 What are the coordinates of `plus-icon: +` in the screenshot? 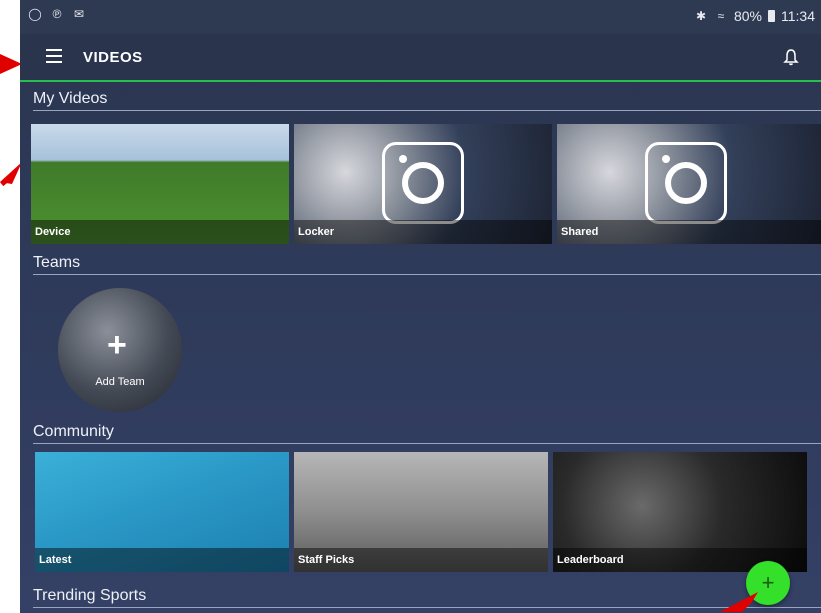 It's located at (117, 345).